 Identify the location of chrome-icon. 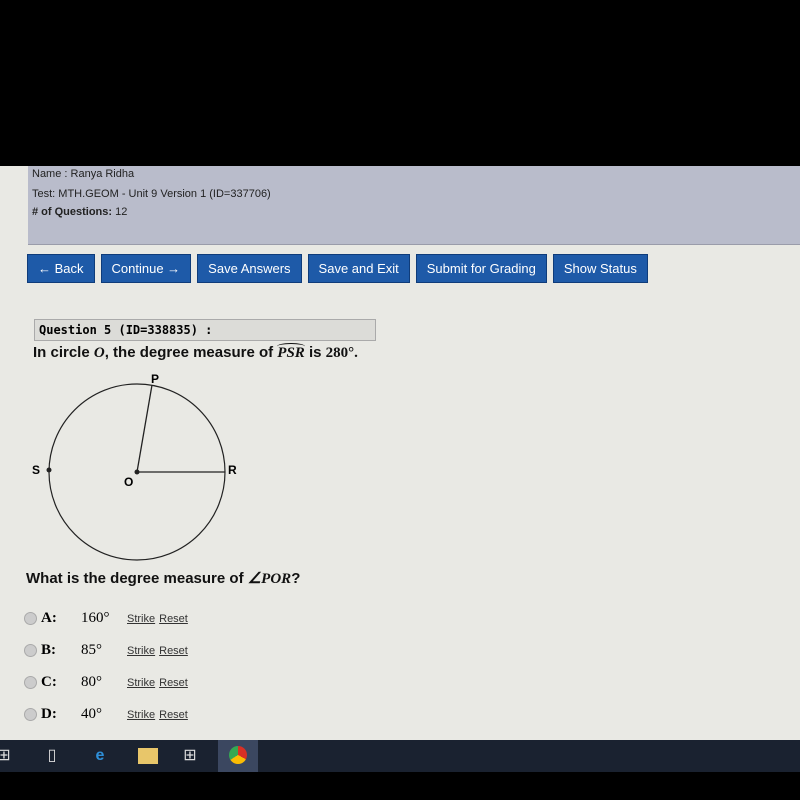
(238, 755).